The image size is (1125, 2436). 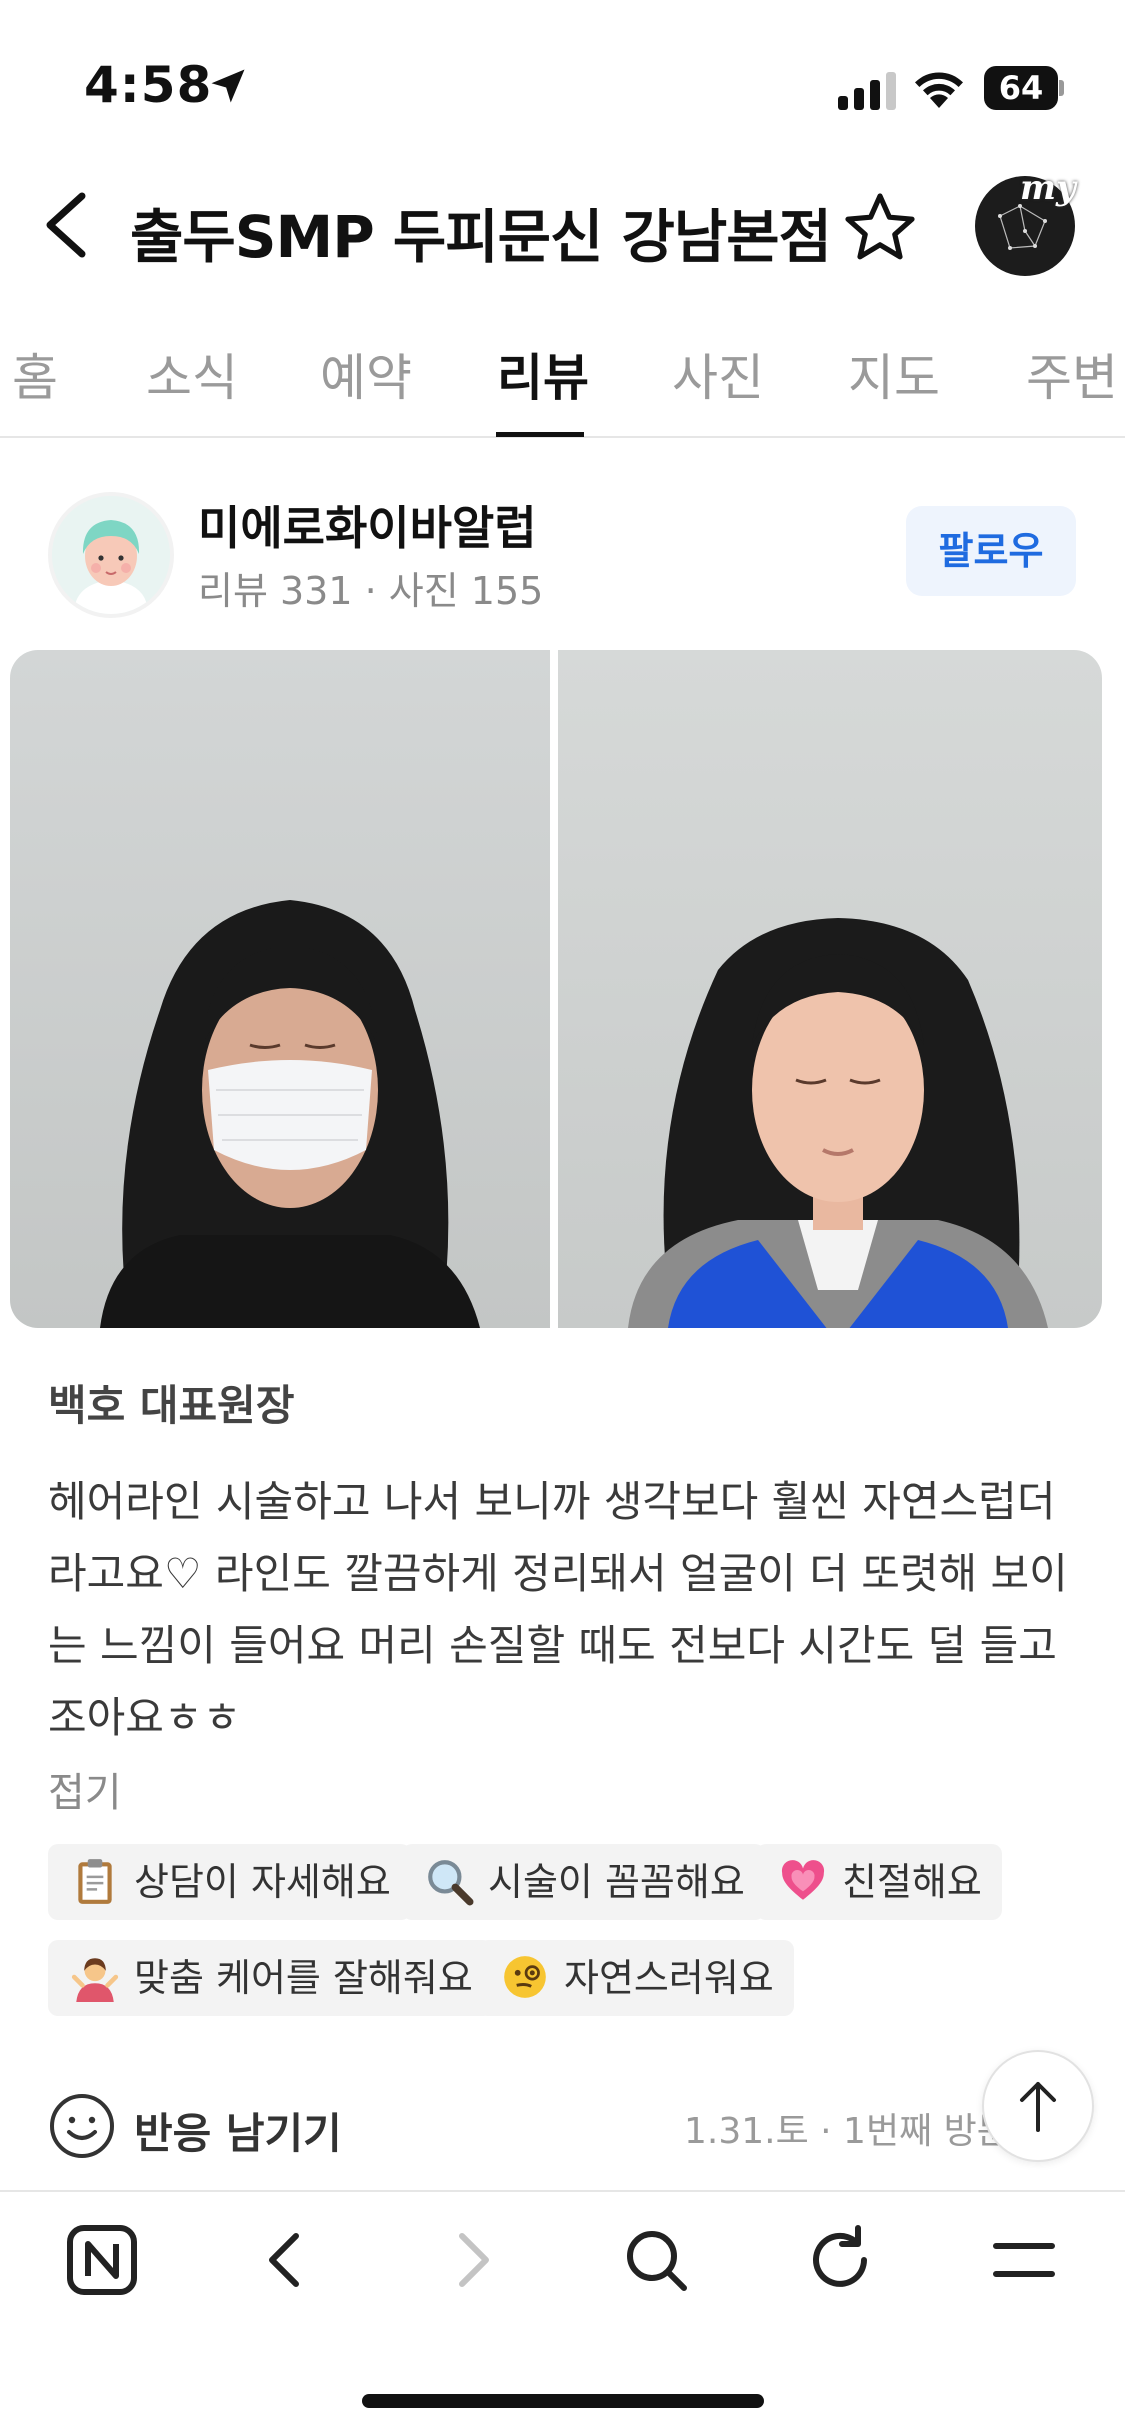 What do you see at coordinates (280, 989) in the screenshot?
I see `review-photo-before` at bounding box center [280, 989].